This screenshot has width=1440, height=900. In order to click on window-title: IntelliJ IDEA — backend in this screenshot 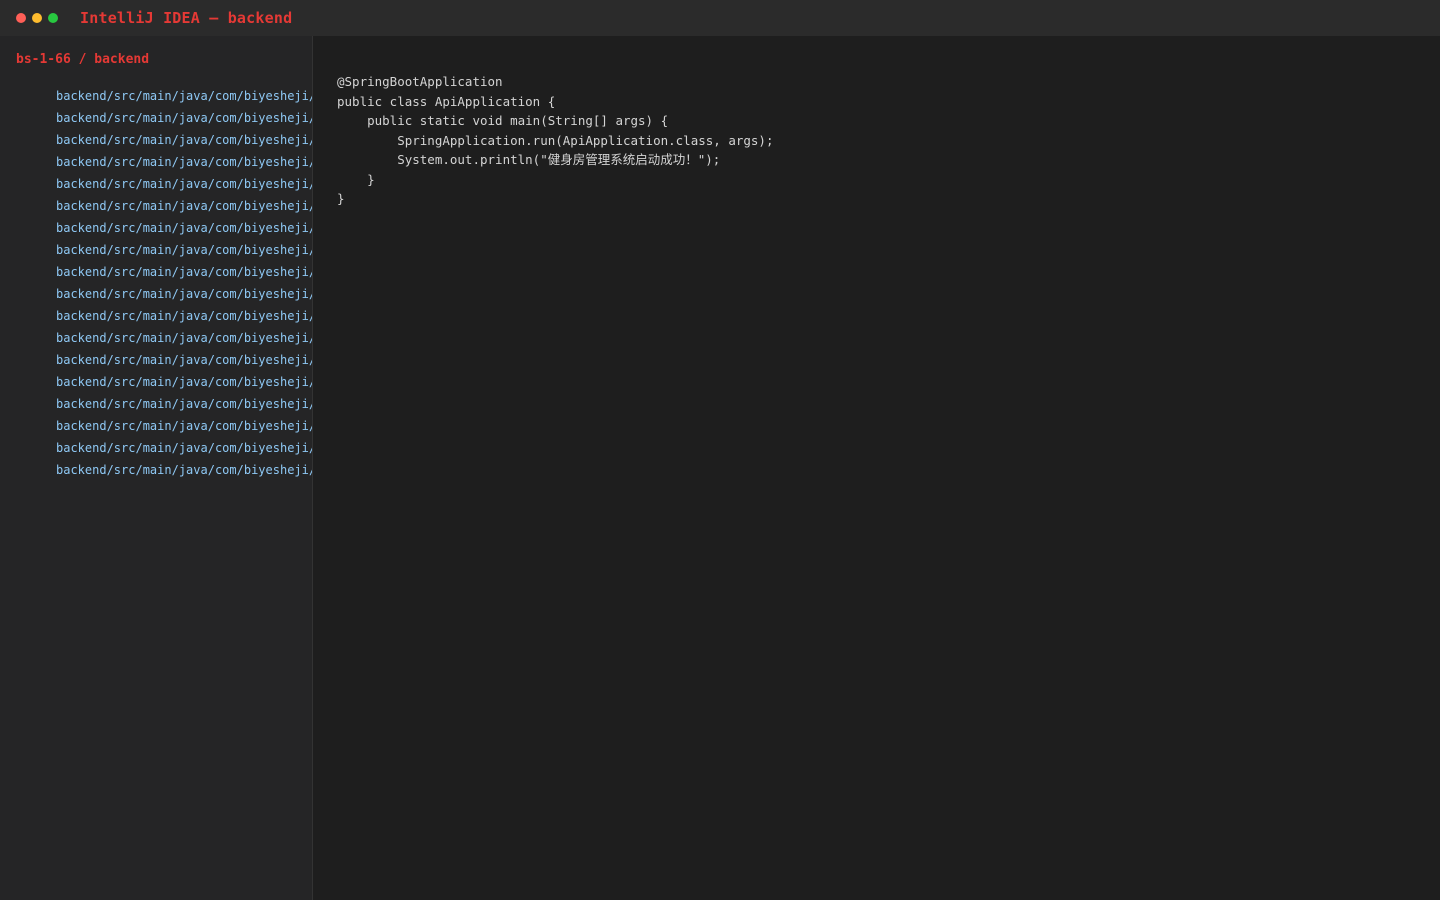, I will do `click(186, 18)`.